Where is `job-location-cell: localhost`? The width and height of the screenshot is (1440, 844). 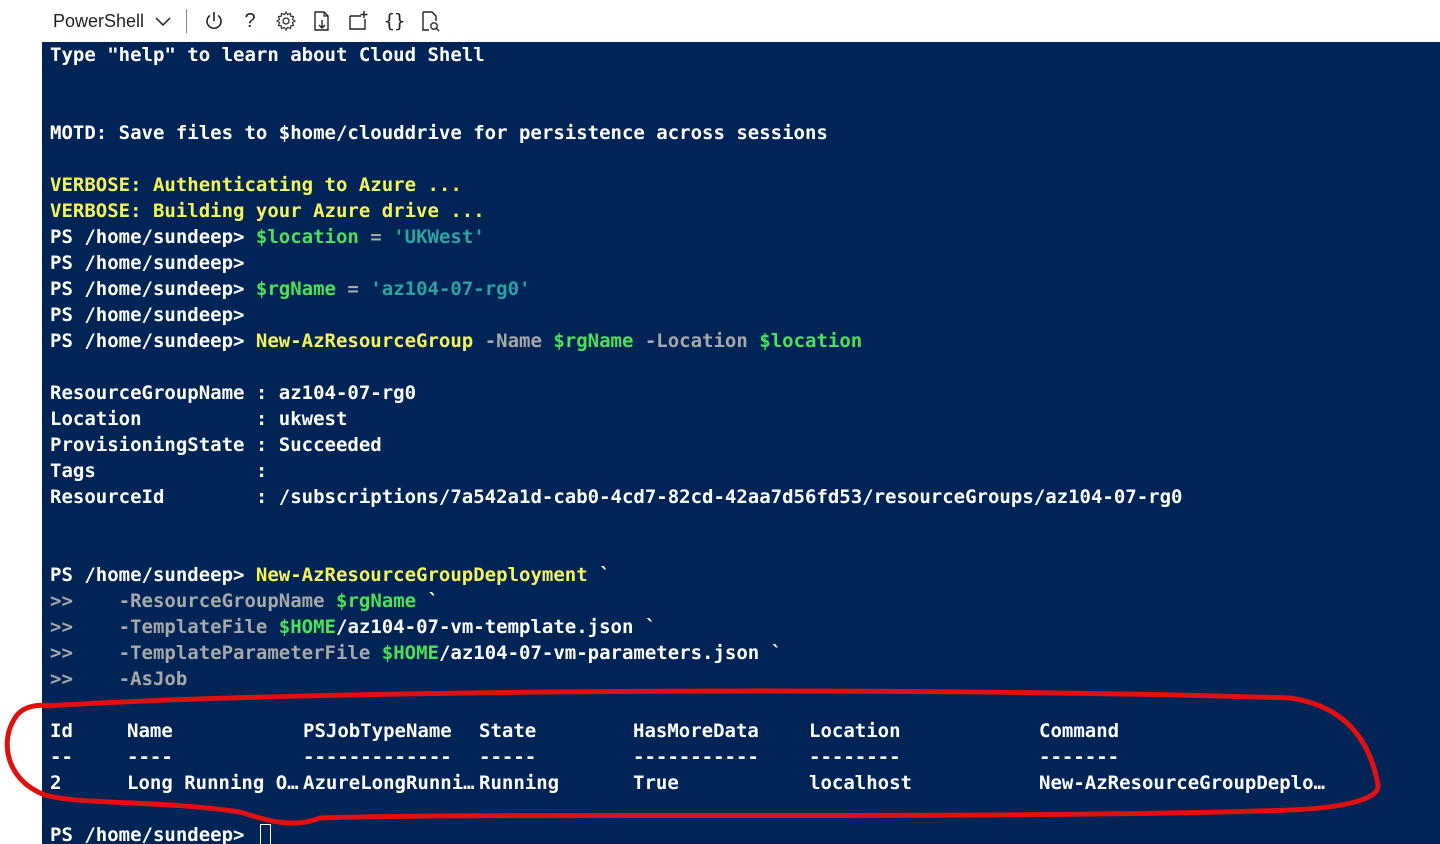 job-location-cell: localhost is located at coordinates (860, 783).